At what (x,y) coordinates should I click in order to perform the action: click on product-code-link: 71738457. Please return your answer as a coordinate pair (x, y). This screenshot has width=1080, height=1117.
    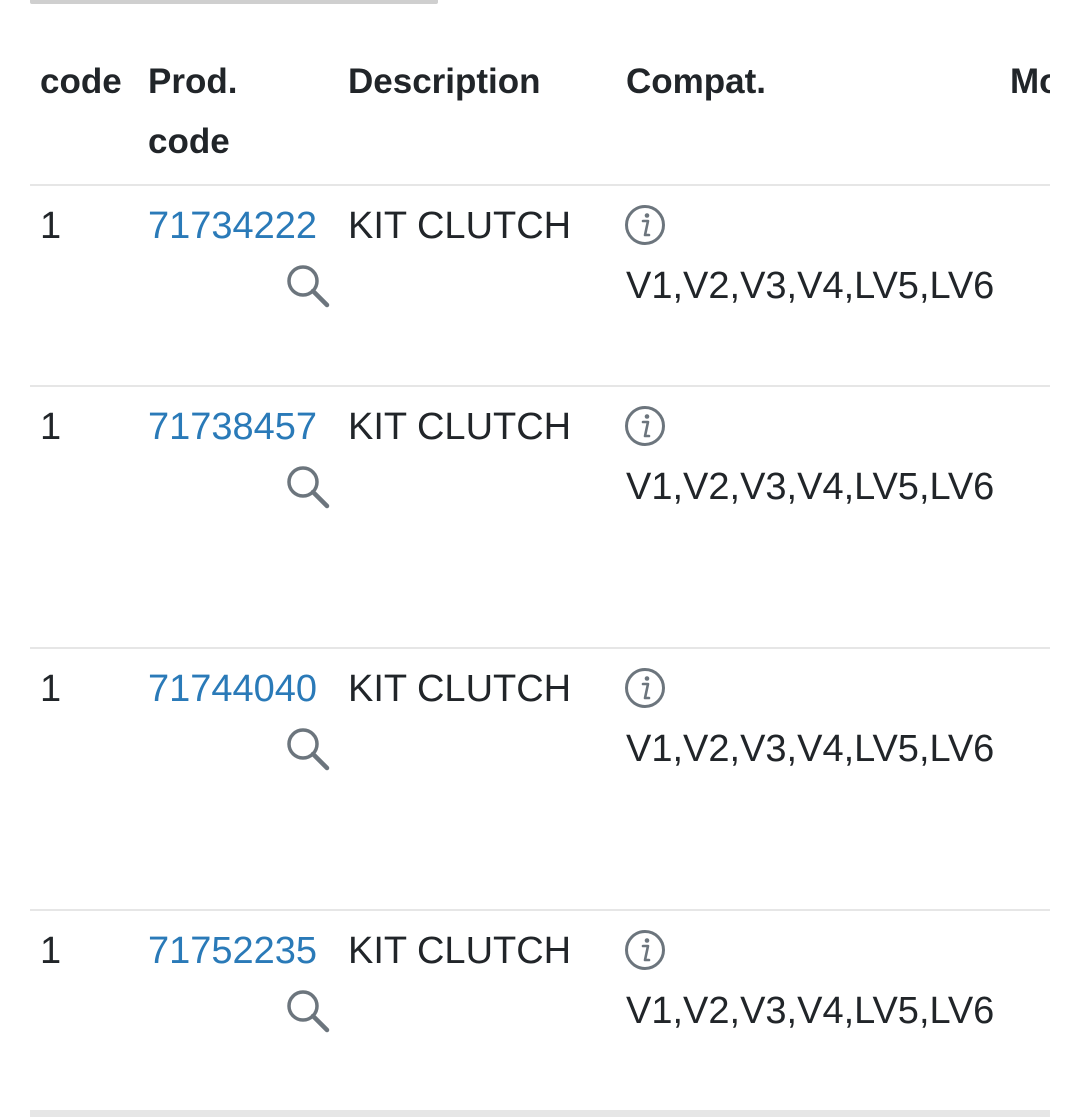
    Looking at the image, I should click on (232, 427).